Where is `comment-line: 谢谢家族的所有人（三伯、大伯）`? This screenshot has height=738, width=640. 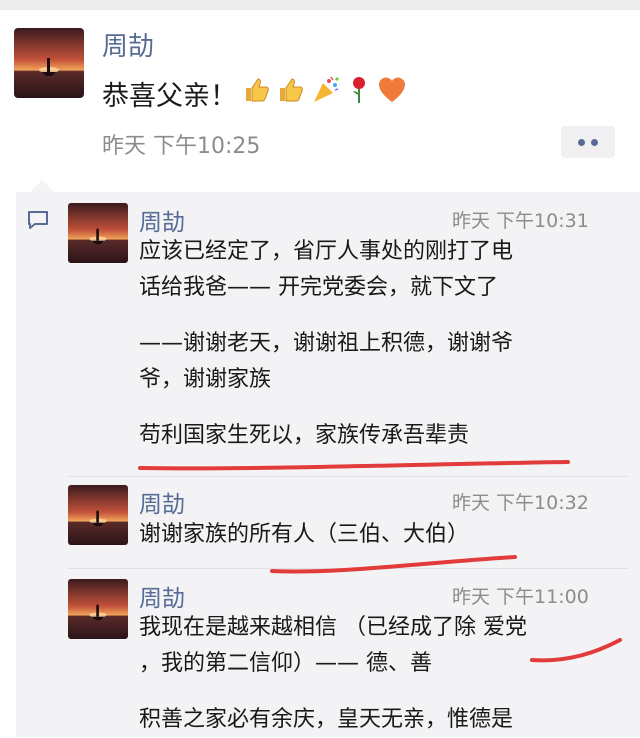
comment-line: 谢谢家族的所有人（三伯、大伯） is located at coordinates (304, 534).